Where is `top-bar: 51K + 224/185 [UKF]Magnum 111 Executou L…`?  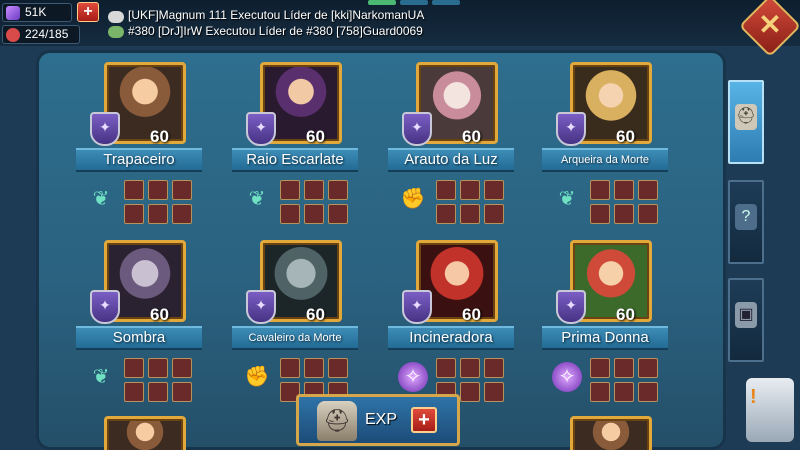 top-bar: 51K + 224/185 [UKF]Magnum 111 Executou L… is located at coordinates (400, 23).